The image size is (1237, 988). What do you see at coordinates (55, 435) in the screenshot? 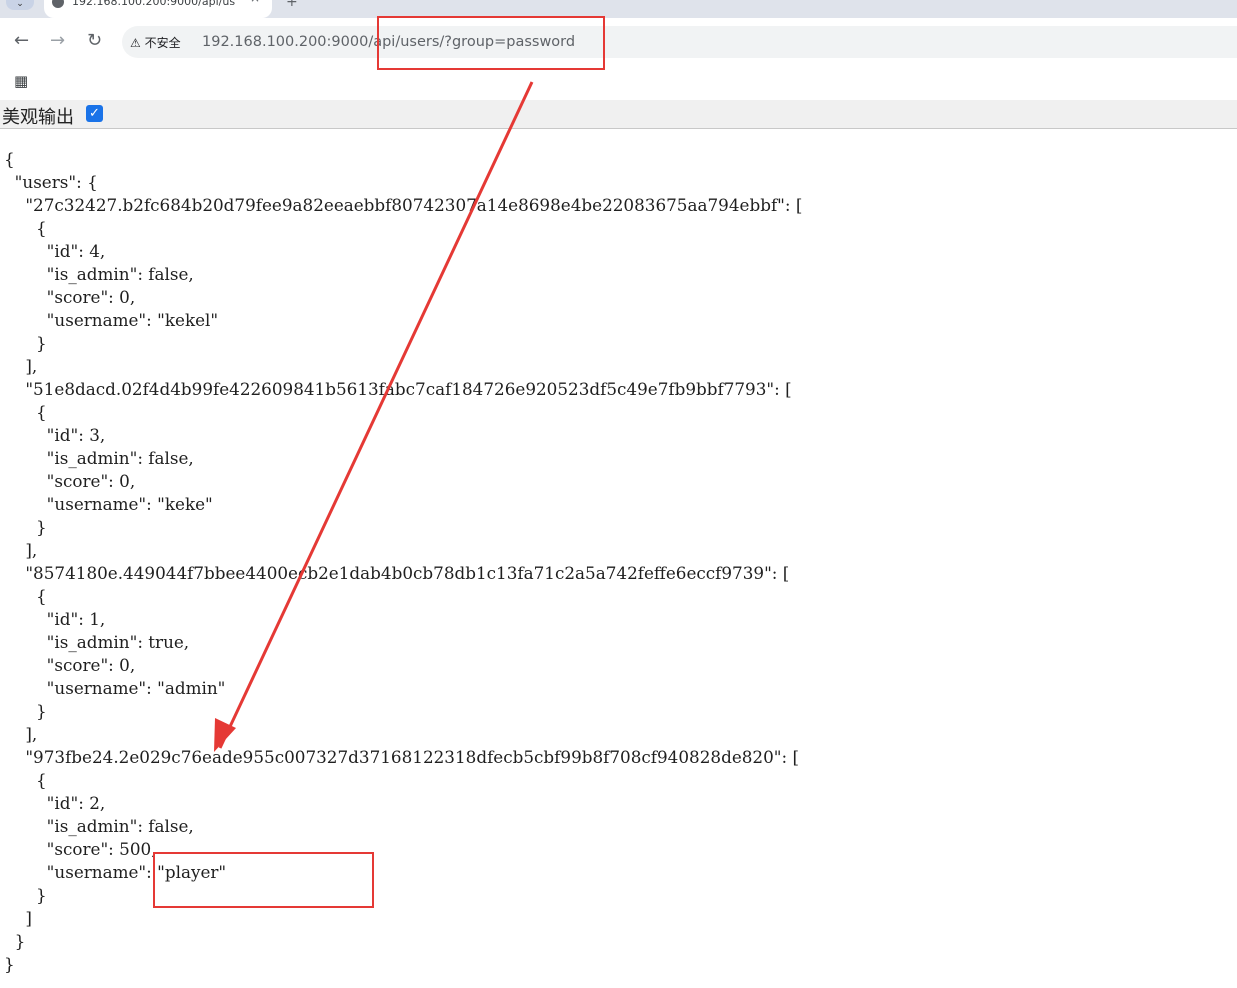
I see `json-line: "id": 3,` at bounding box center [55, 435].